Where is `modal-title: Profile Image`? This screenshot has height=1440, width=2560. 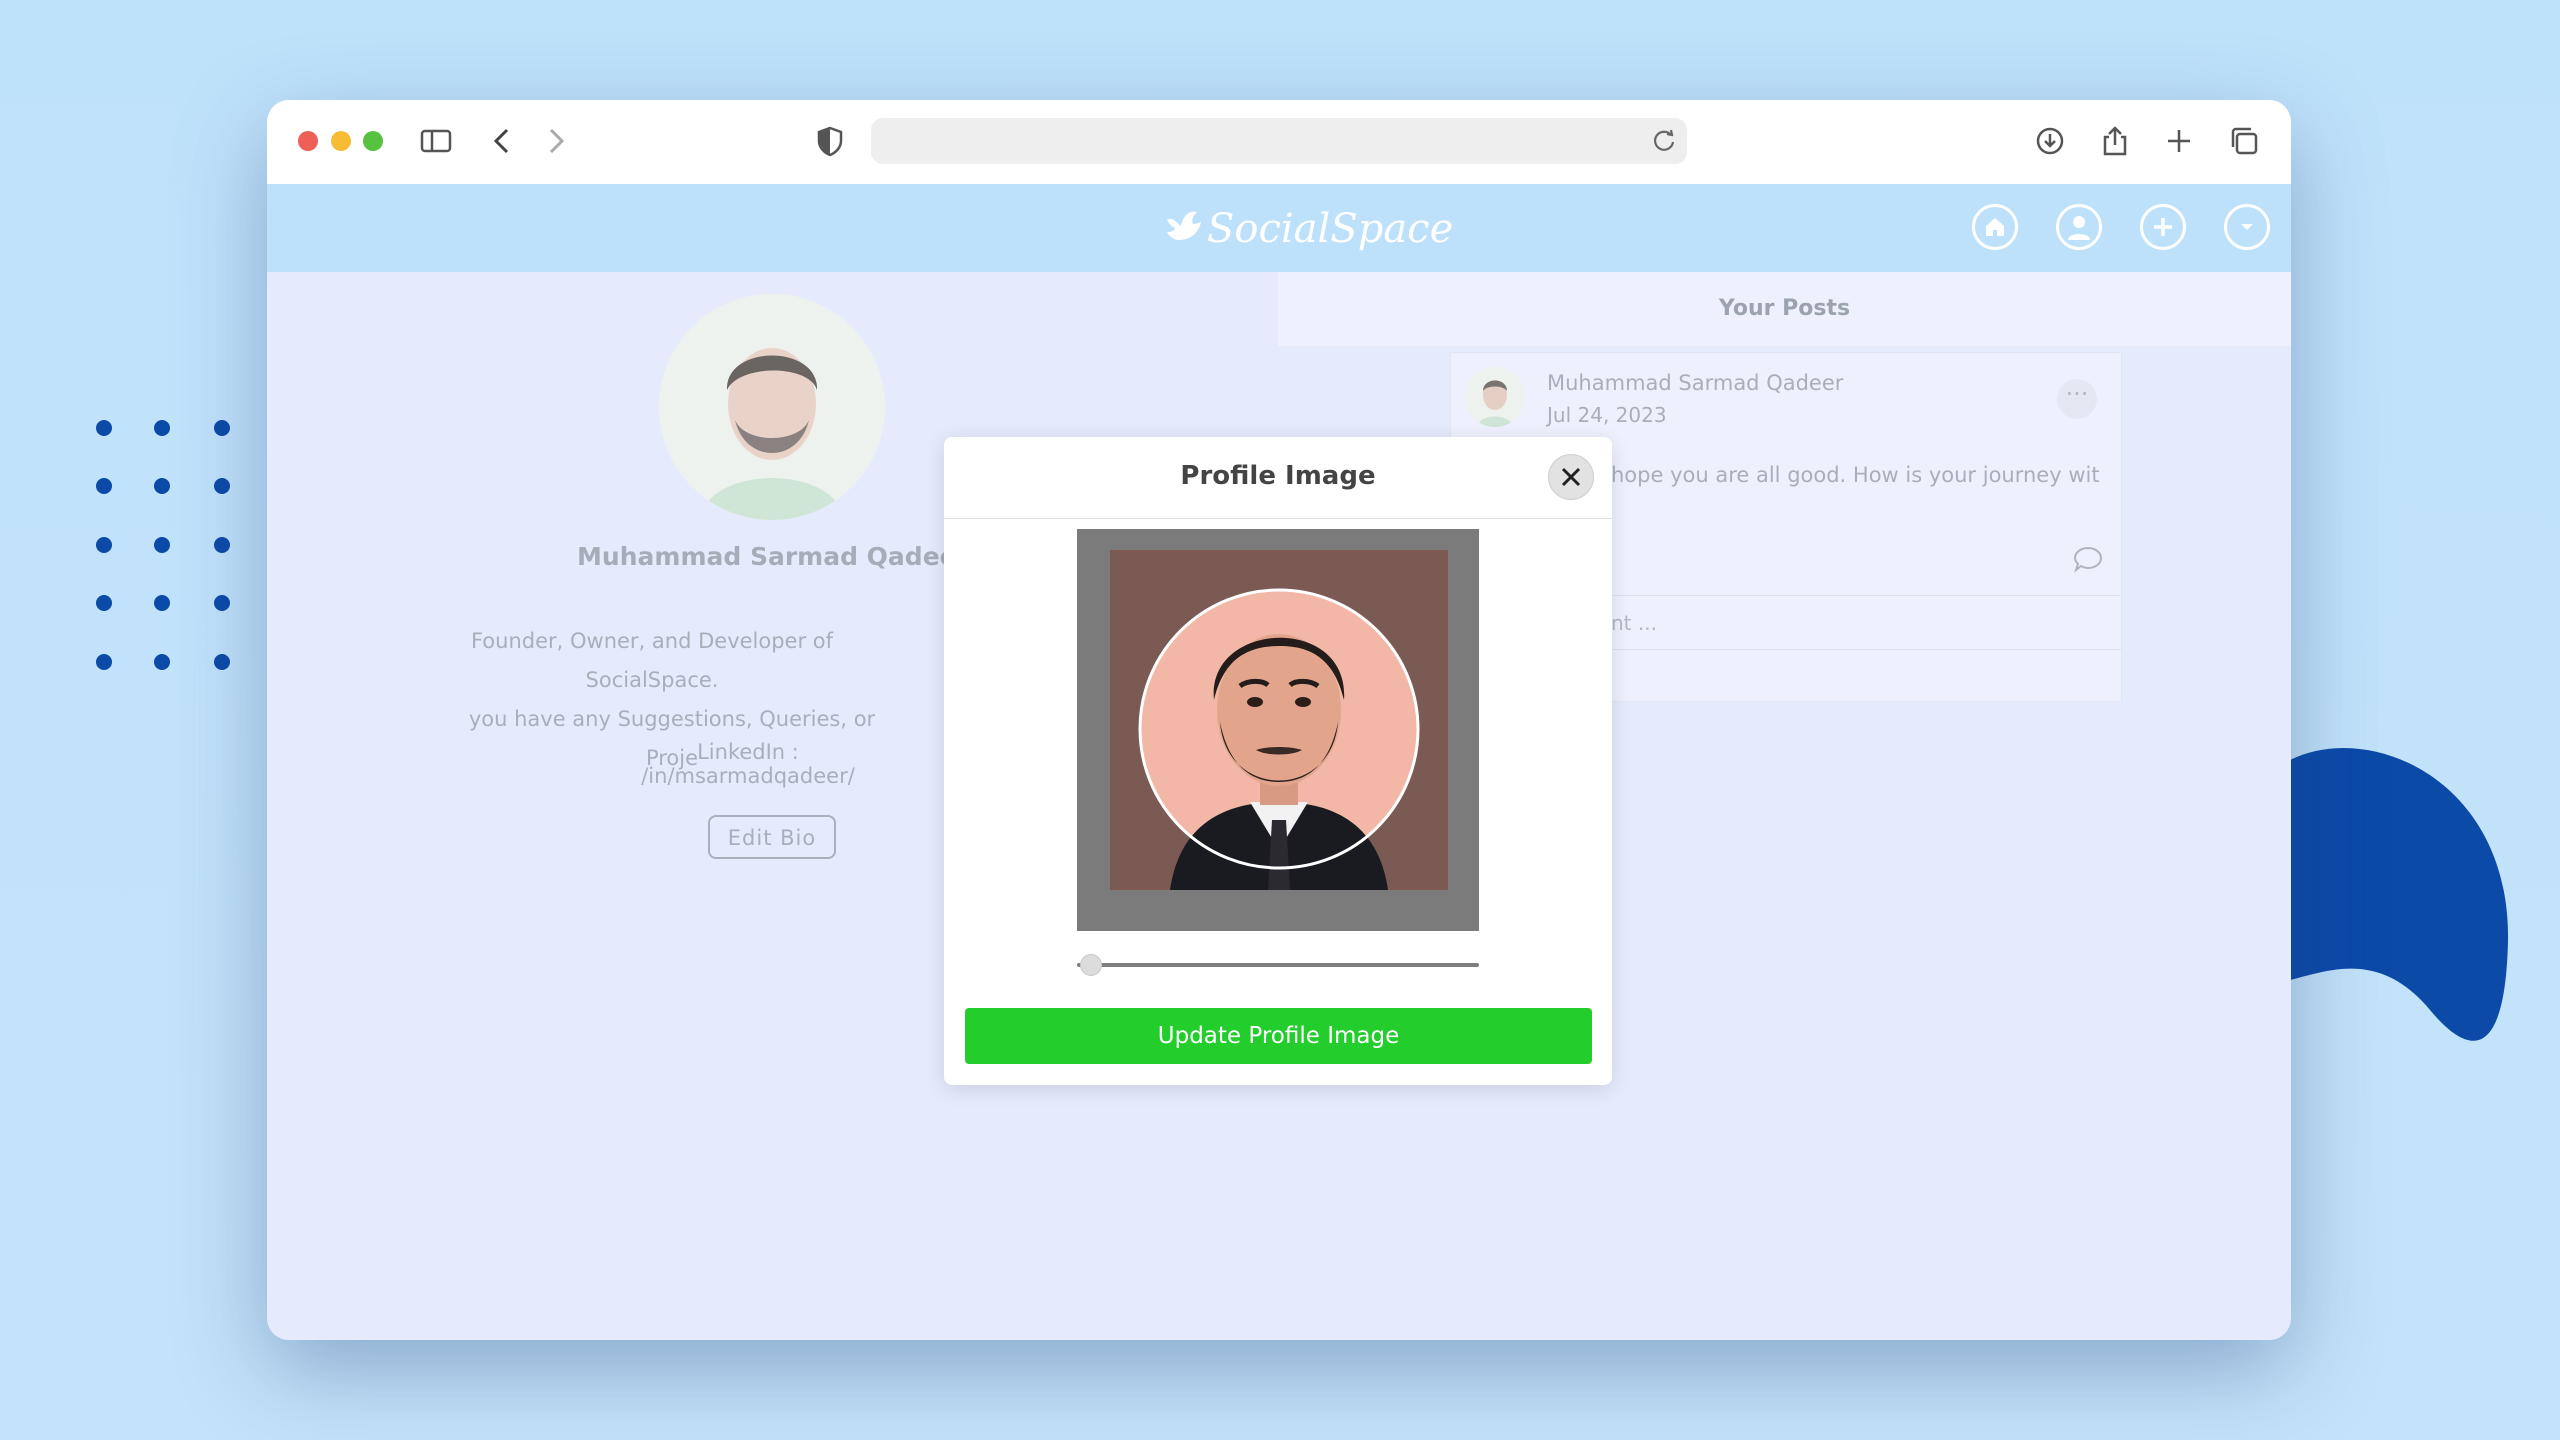 modal-title: Profile Image is located at coordinates (1278, 476).